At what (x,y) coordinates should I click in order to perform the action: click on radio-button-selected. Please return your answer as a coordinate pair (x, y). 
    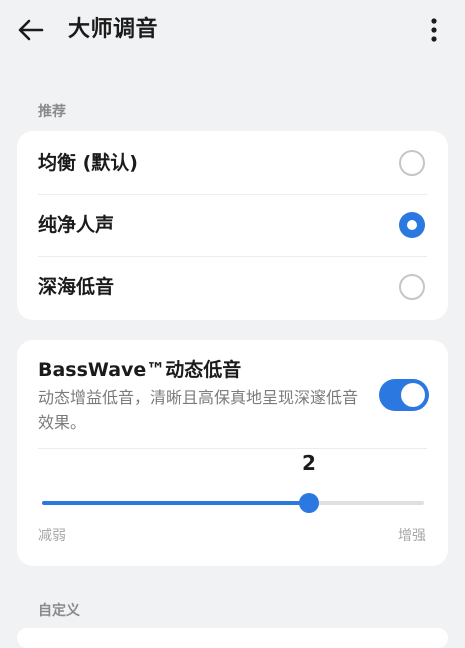
    Looking at the image, I should click on (412, 225).